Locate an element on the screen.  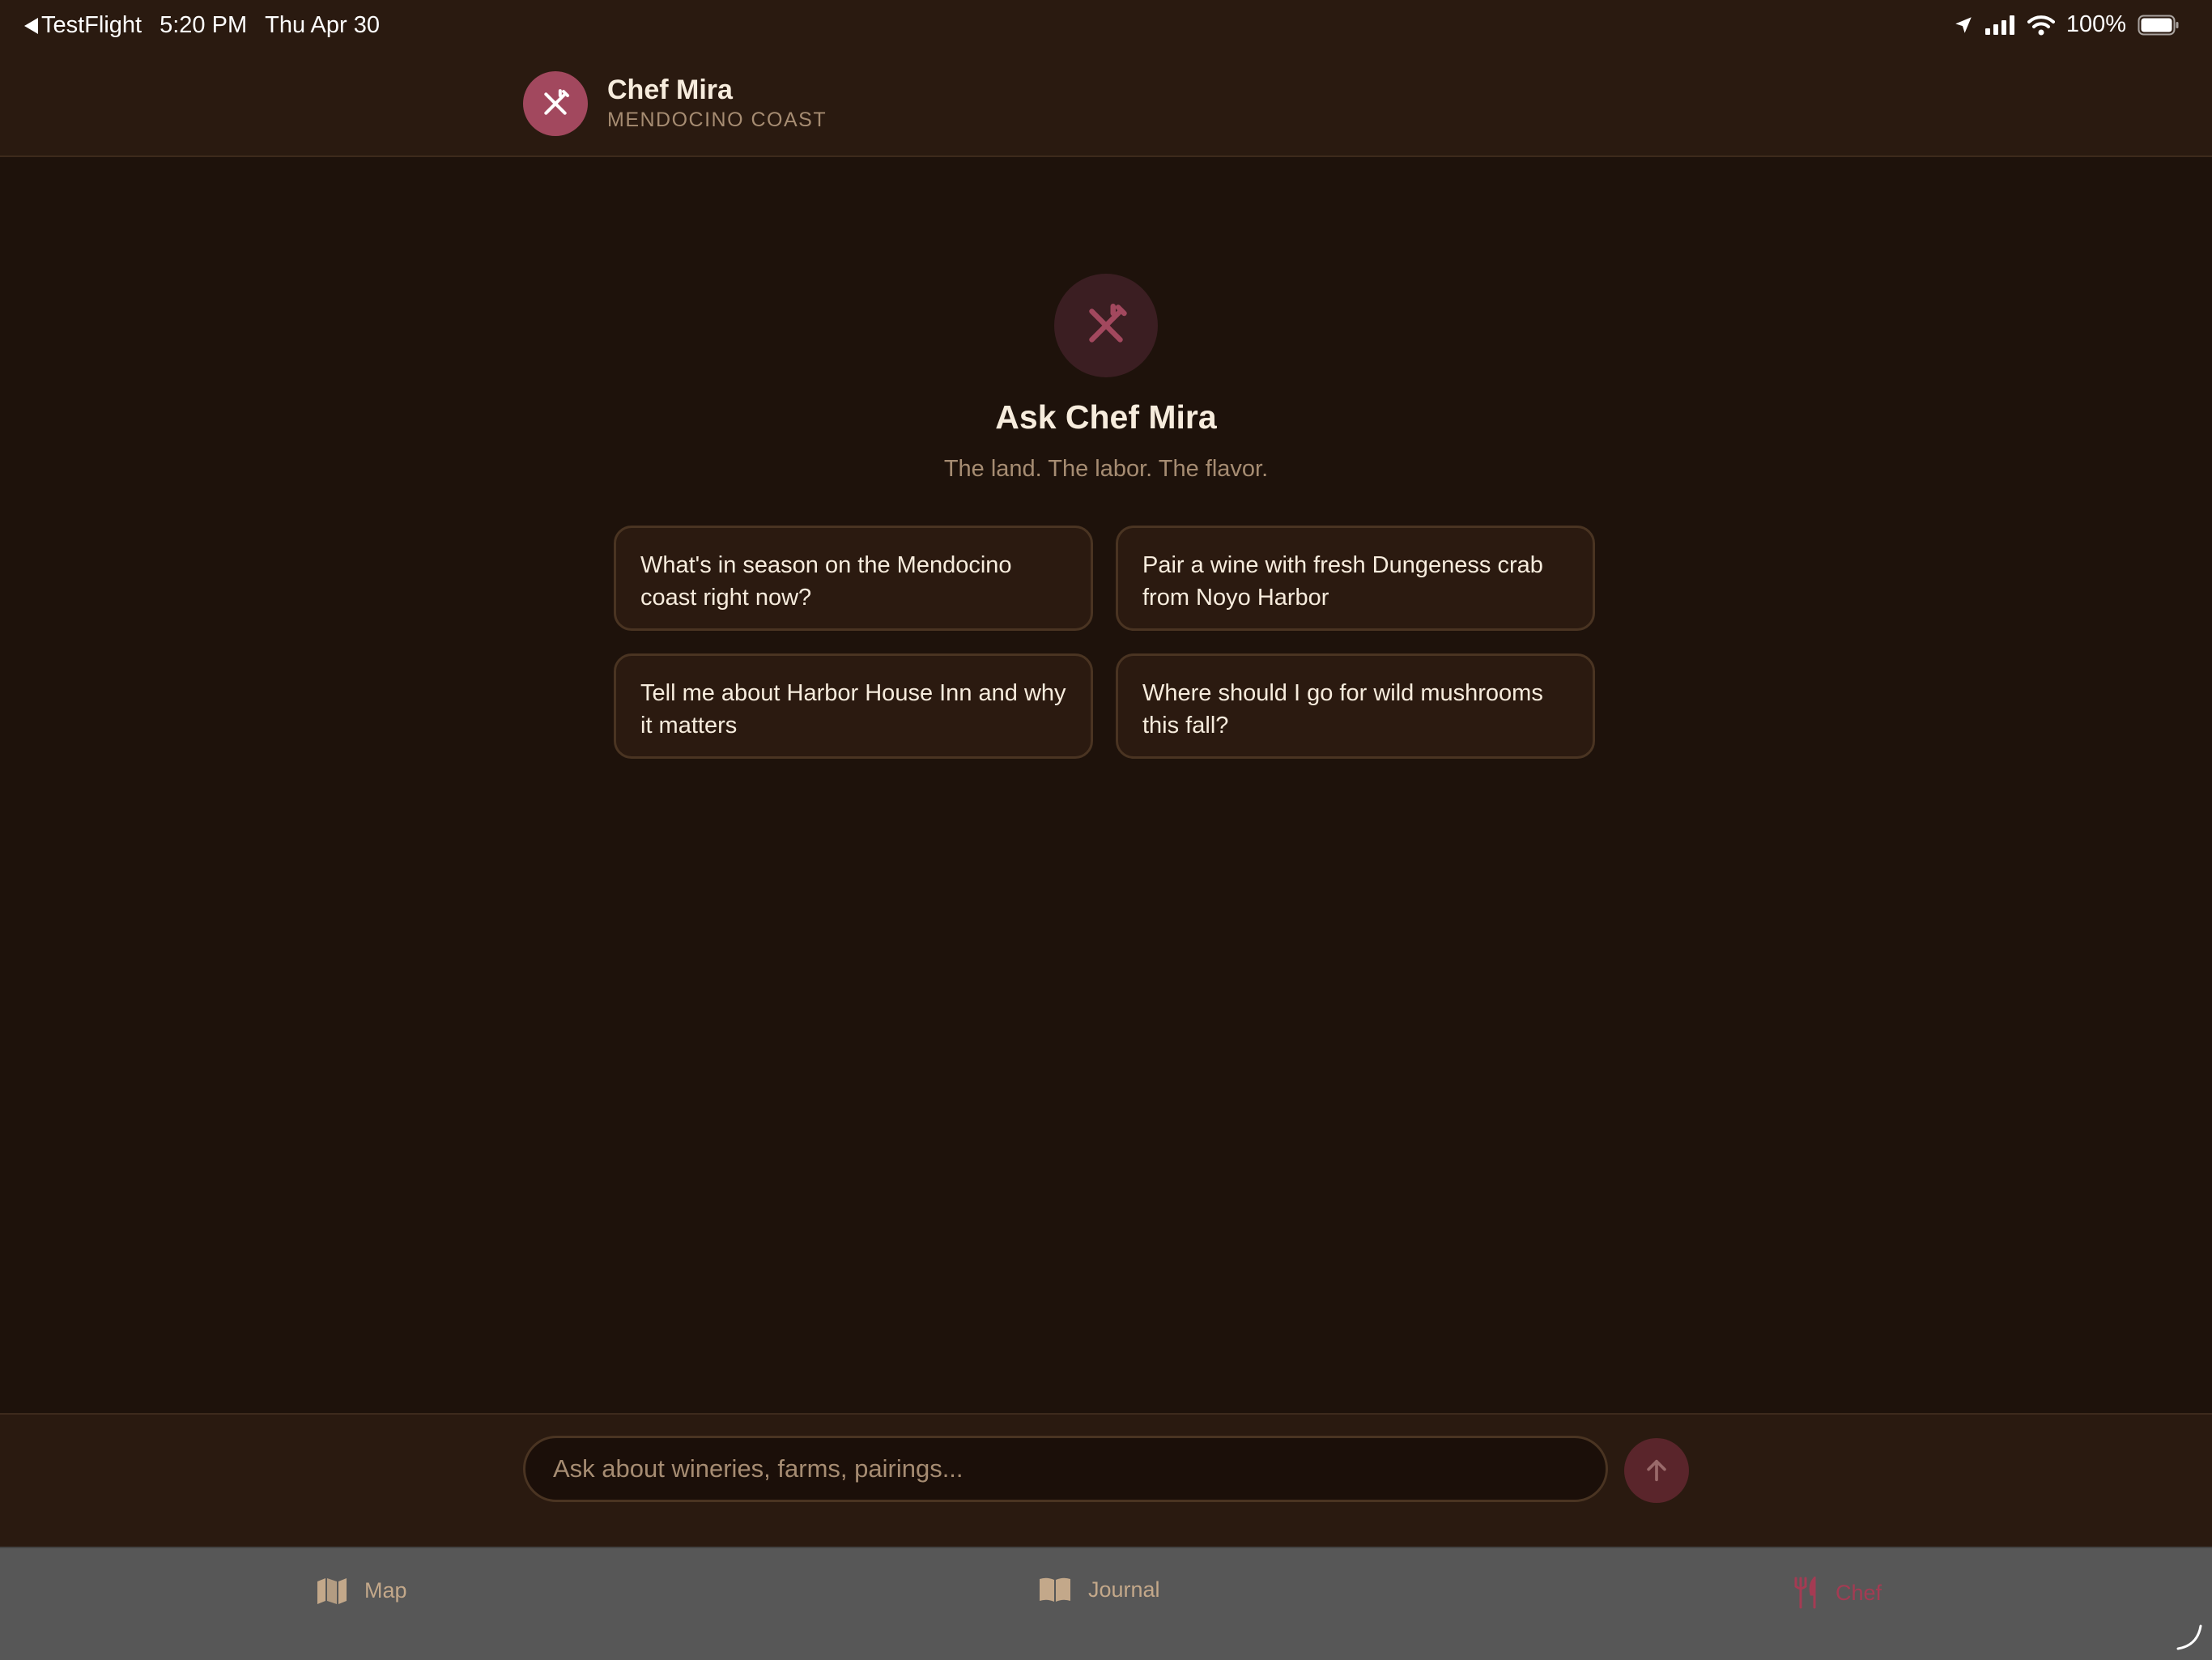
message-input-wrapper is located at coordinates (1065, 1469).